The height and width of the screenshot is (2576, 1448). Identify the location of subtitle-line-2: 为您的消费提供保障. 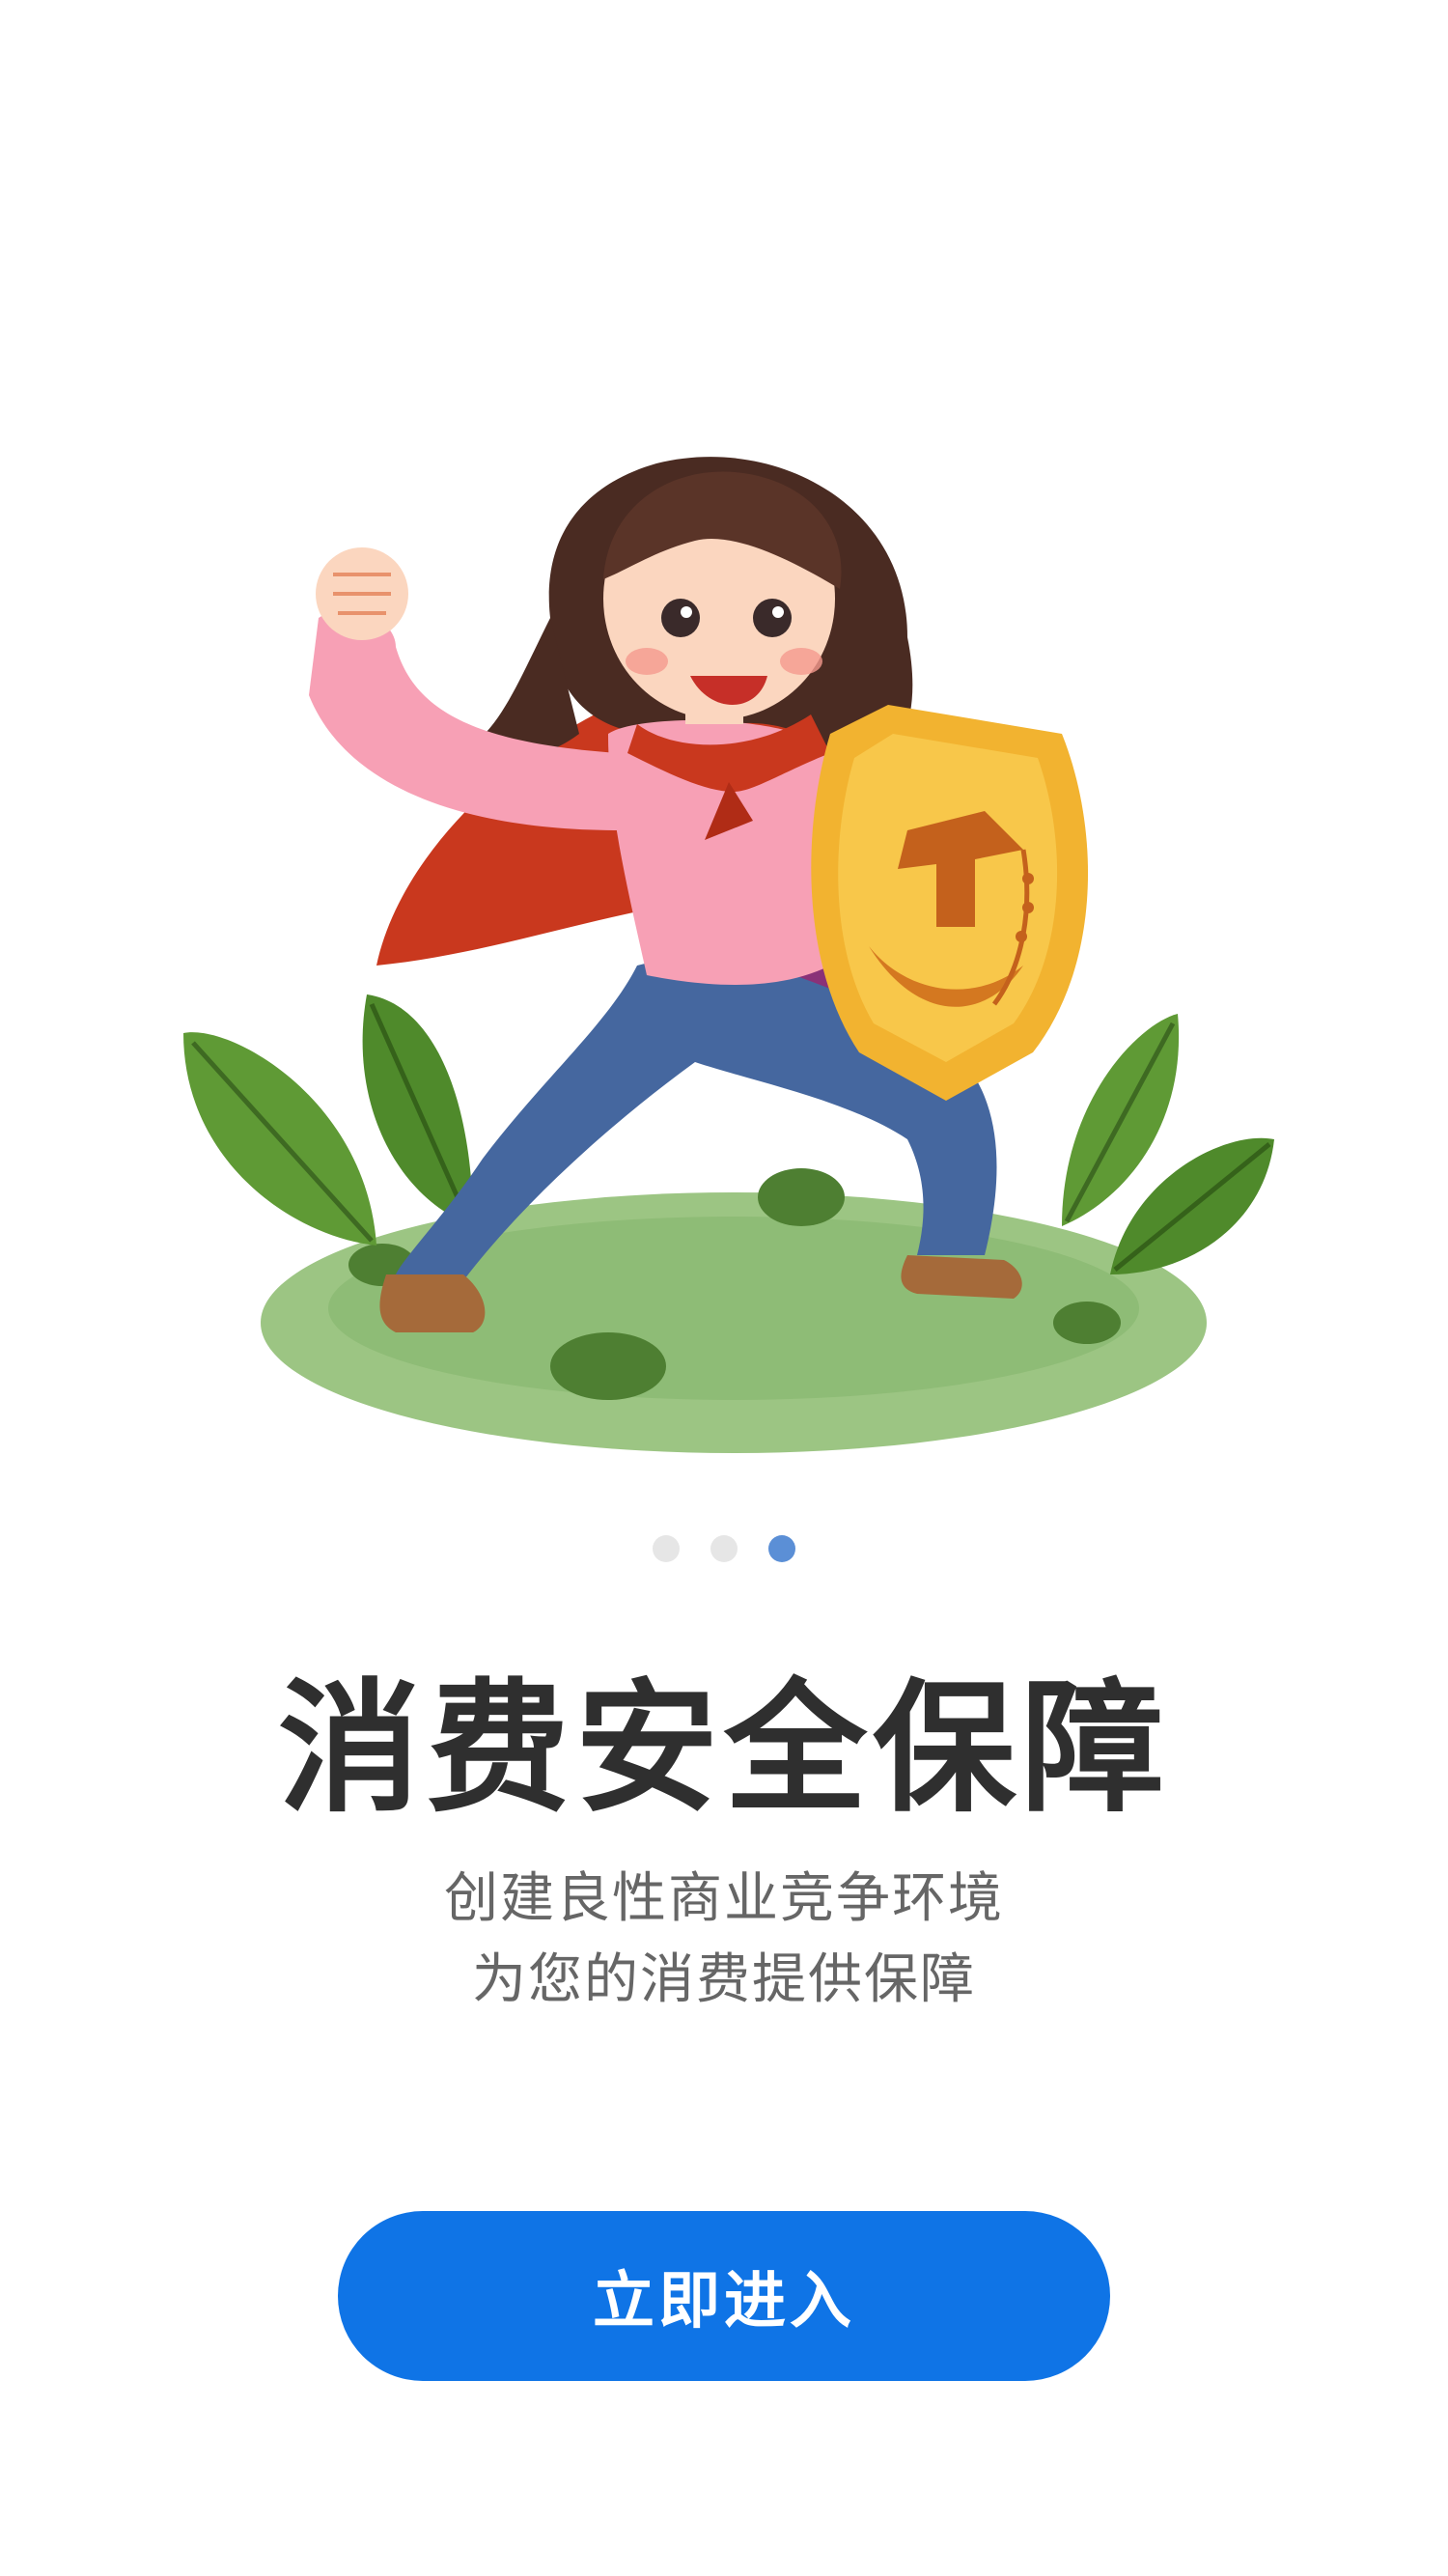
(724, 1980).